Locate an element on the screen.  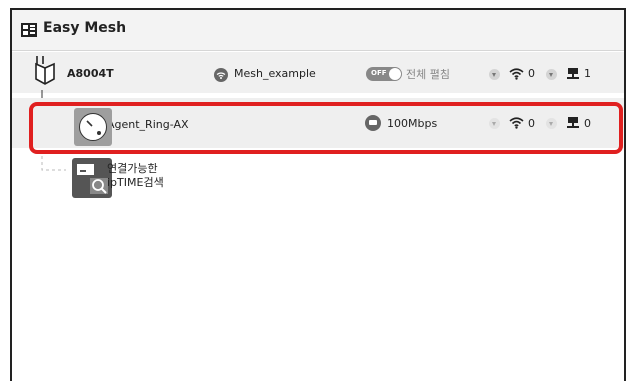
search-line-2: ipTIME검색 is located at coordinates (135, 182).